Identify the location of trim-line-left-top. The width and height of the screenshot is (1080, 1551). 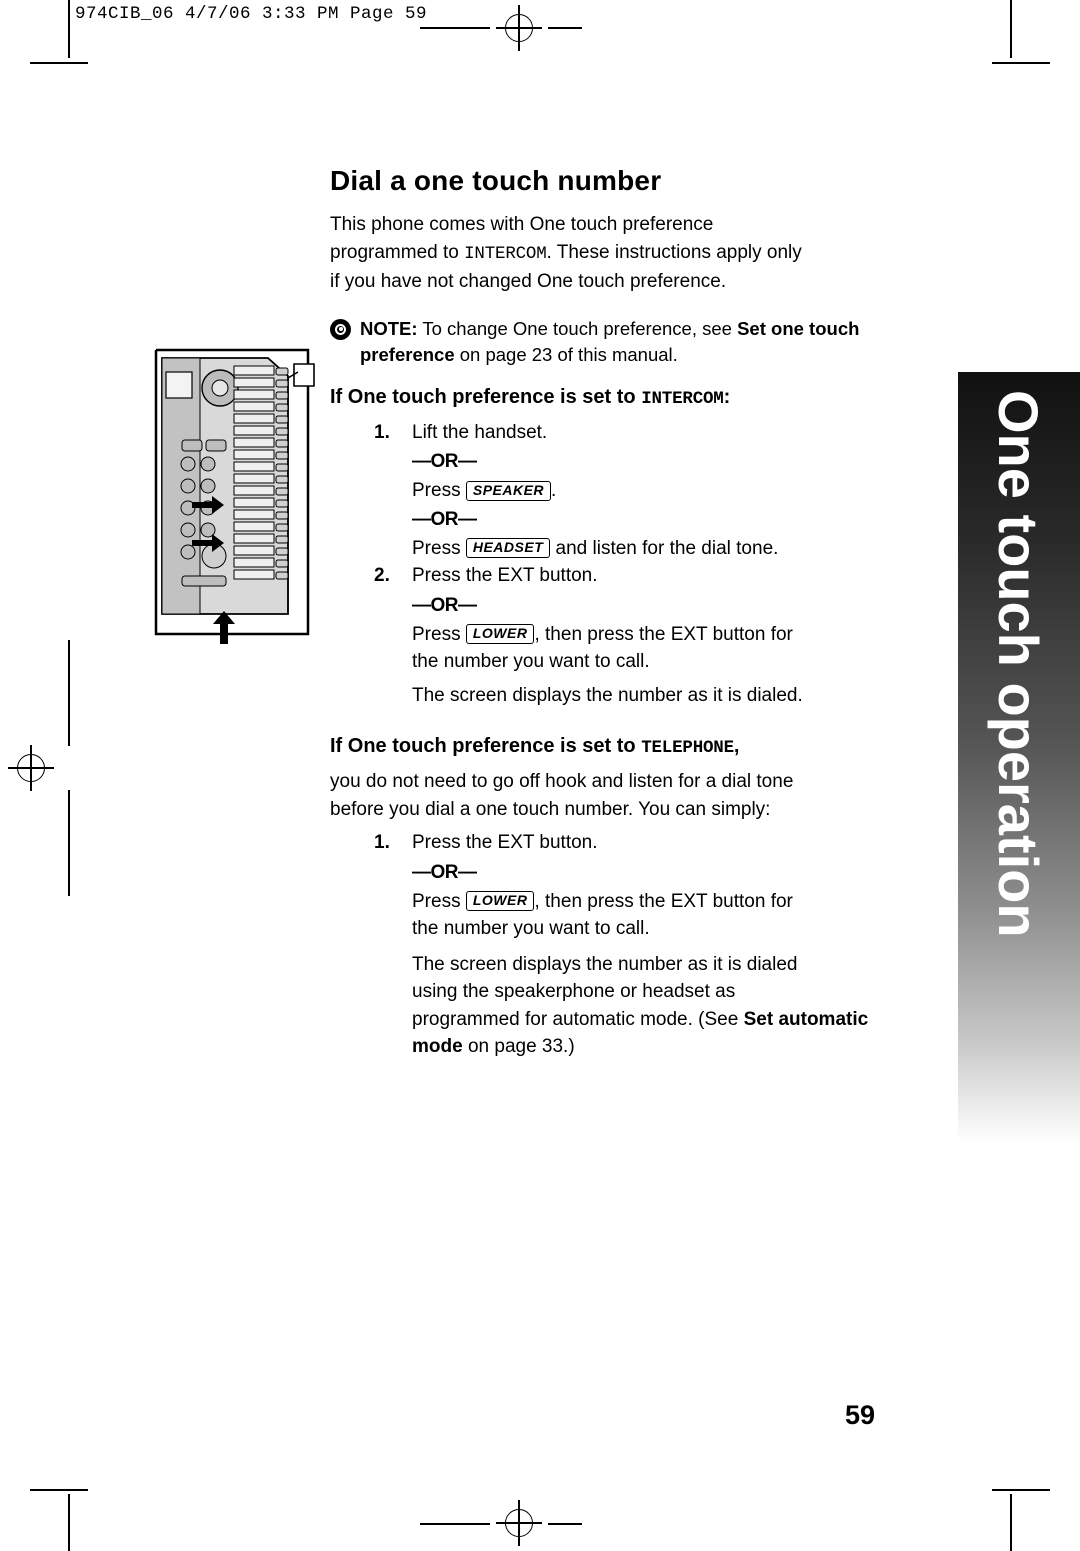
(69, 29).